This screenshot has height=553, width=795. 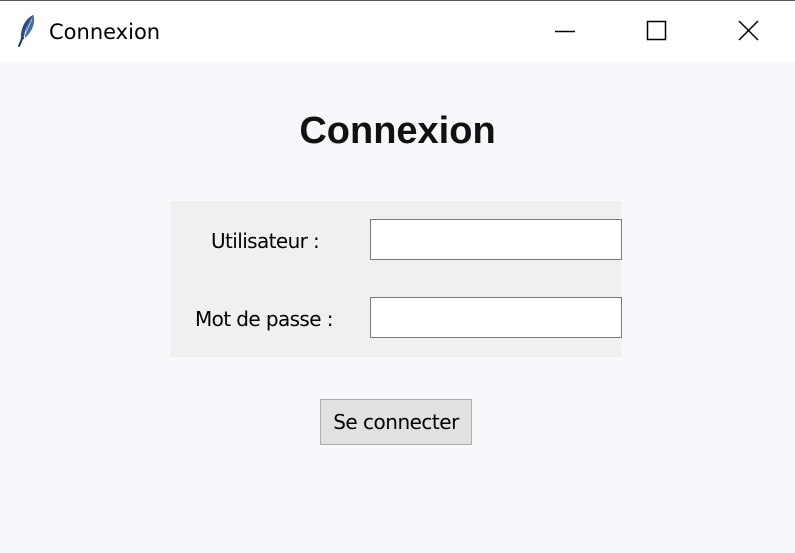 I want to click on close-icon, so click(x=748, y=30).